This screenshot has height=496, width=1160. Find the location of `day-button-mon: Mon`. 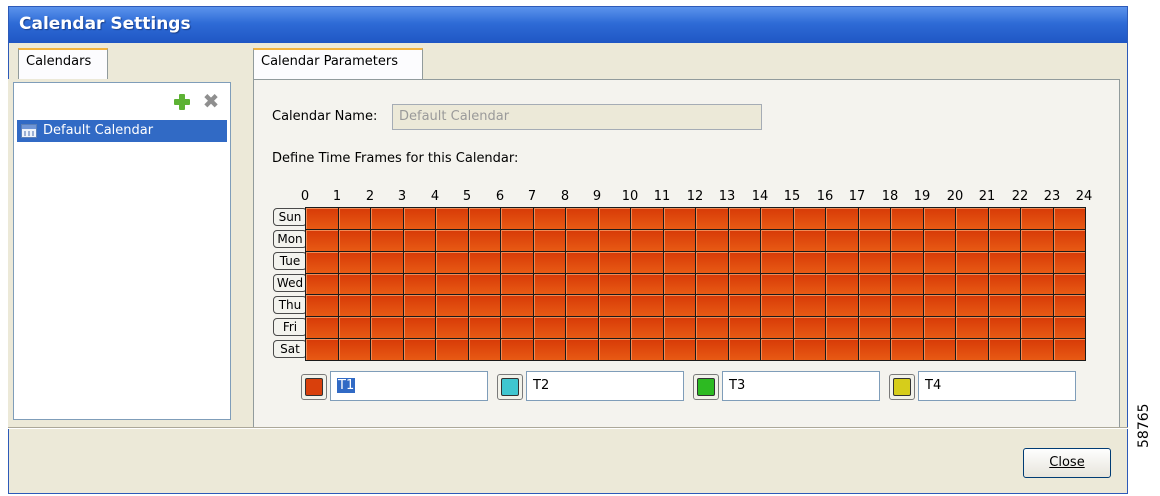

day-button-mon: Mon is located at coordinates (290, 239).